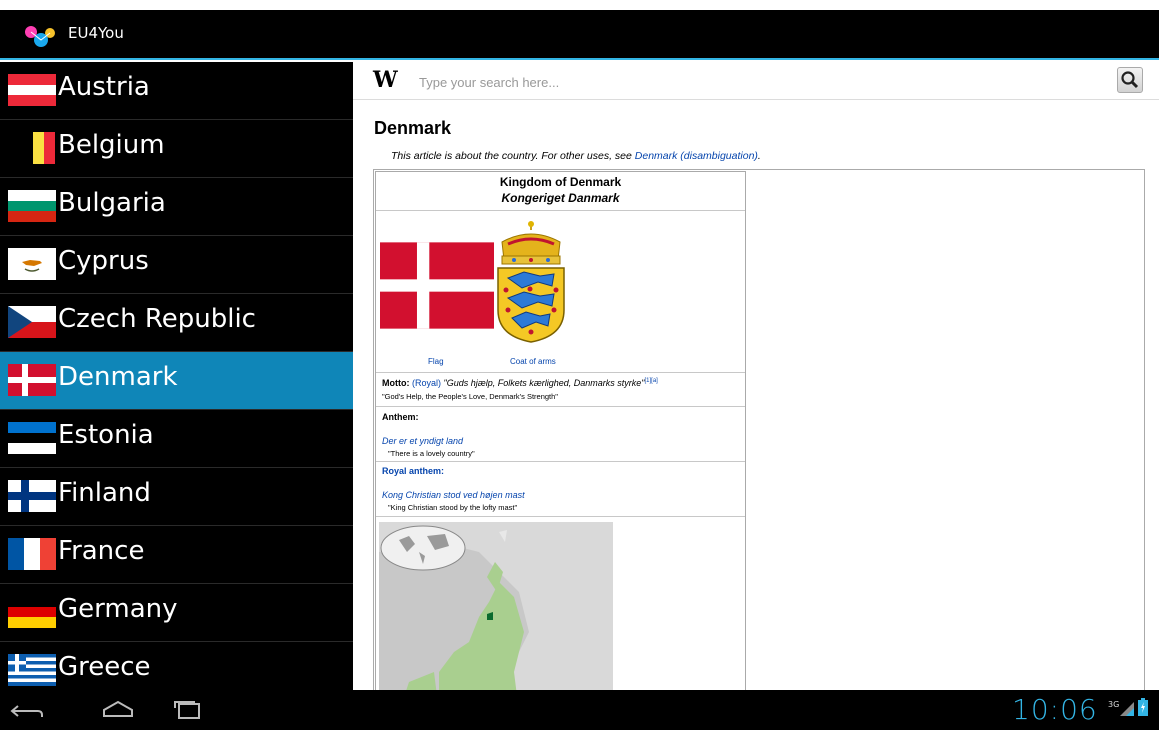 The image size is (1159, 730). Describe the element at coordinates (496, 606) in the screenshot. I see `location-map-image` at that location.